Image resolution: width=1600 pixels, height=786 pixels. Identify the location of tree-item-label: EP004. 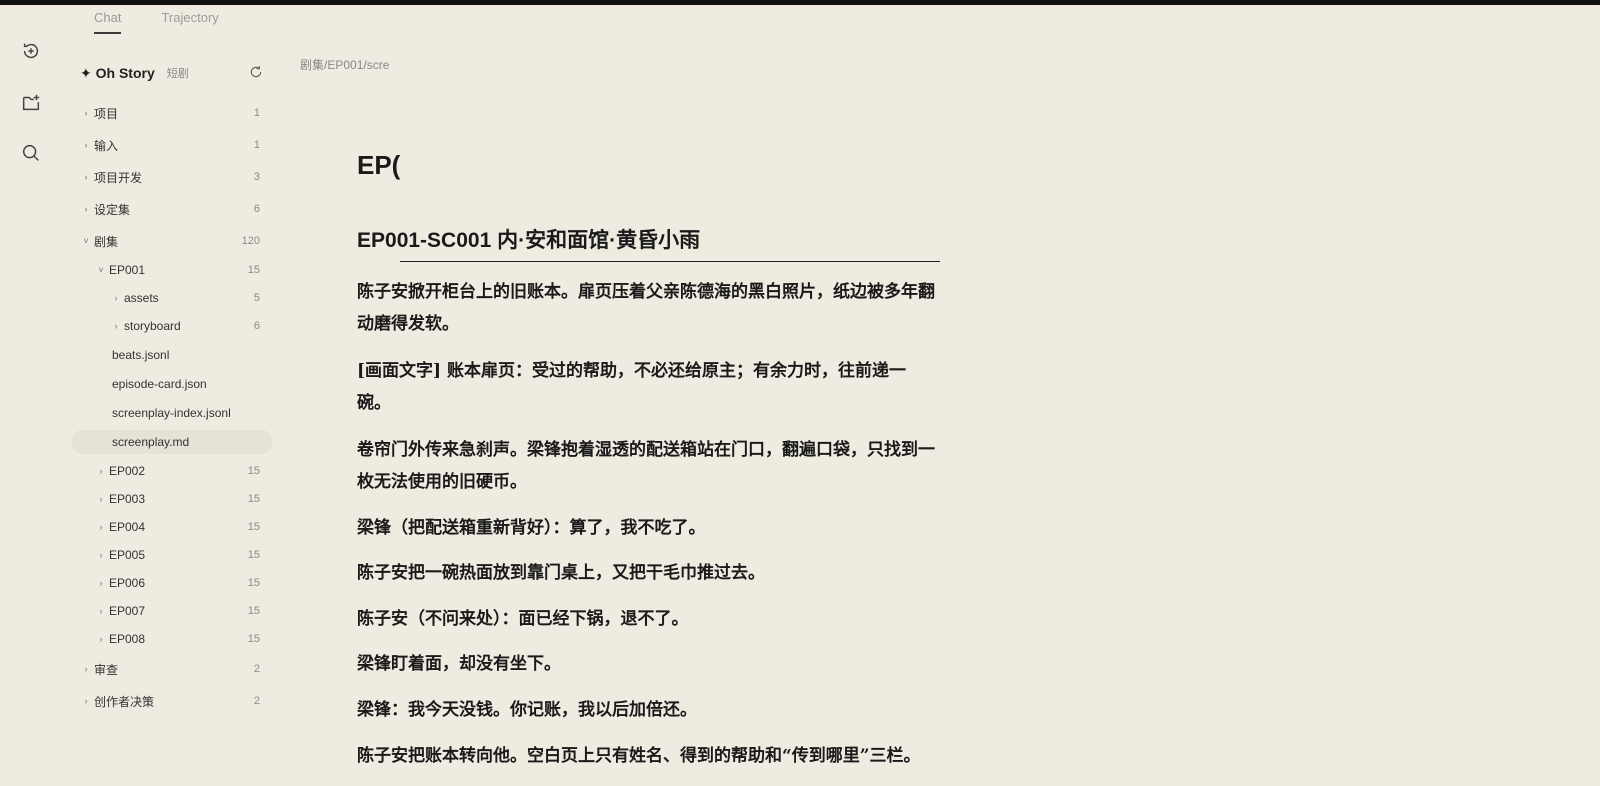
(127, 527).